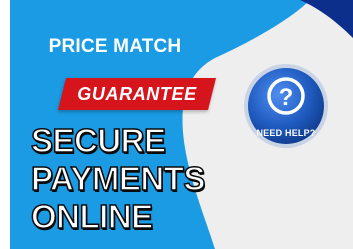 The height and width of the screenshot is (249, 353). I want to click on headline-online: ONLINE, so click(92, 216).